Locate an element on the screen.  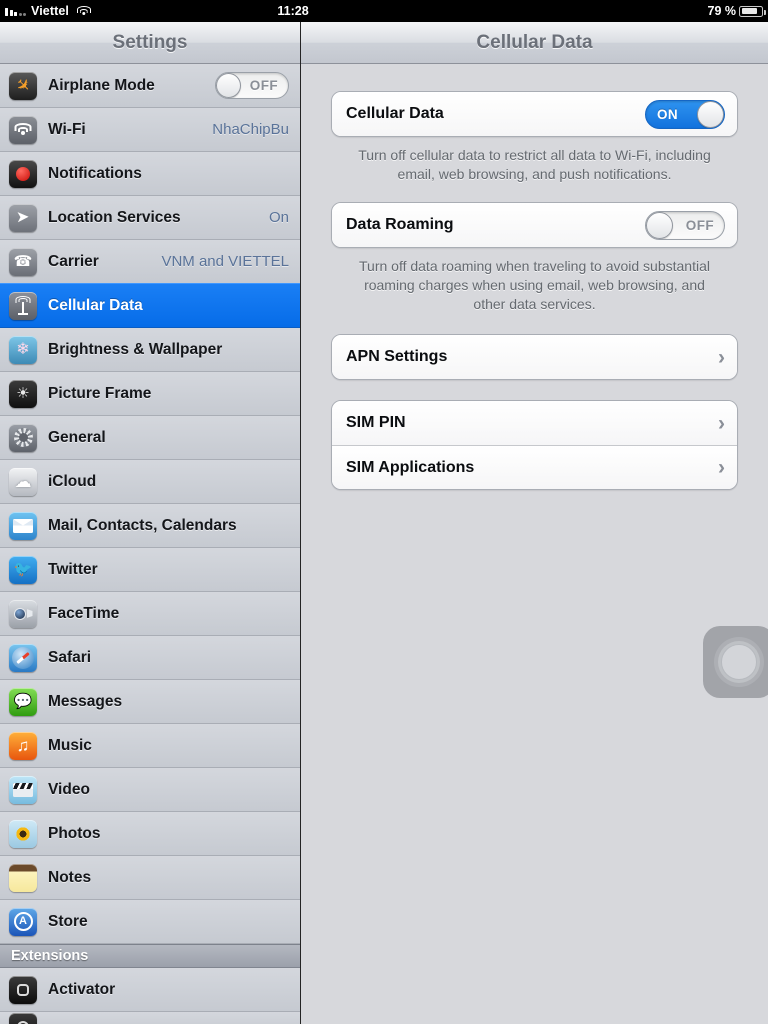
row-label: Data Roaming is located at coordinates (400, 224).